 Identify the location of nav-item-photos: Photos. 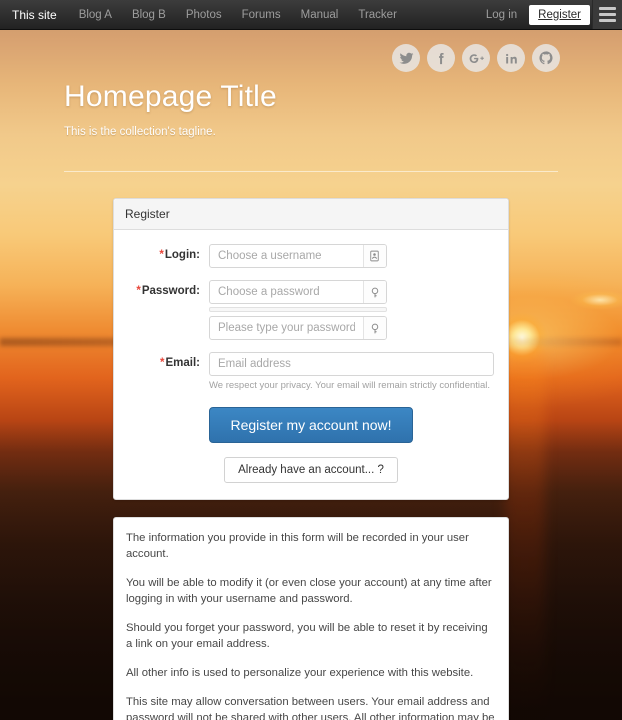
(204, 14).